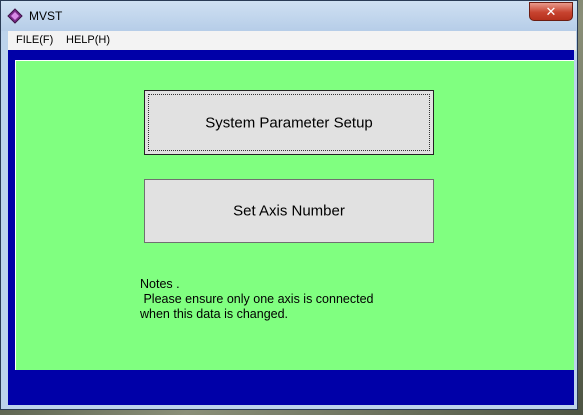 Image resolution: width=583 pixels, height=415 pixels. What do you see at coordinates (214, 314) in the screenshot?
I see `notes-line-2: when this data is changed.` at bounding box center [214, 314].